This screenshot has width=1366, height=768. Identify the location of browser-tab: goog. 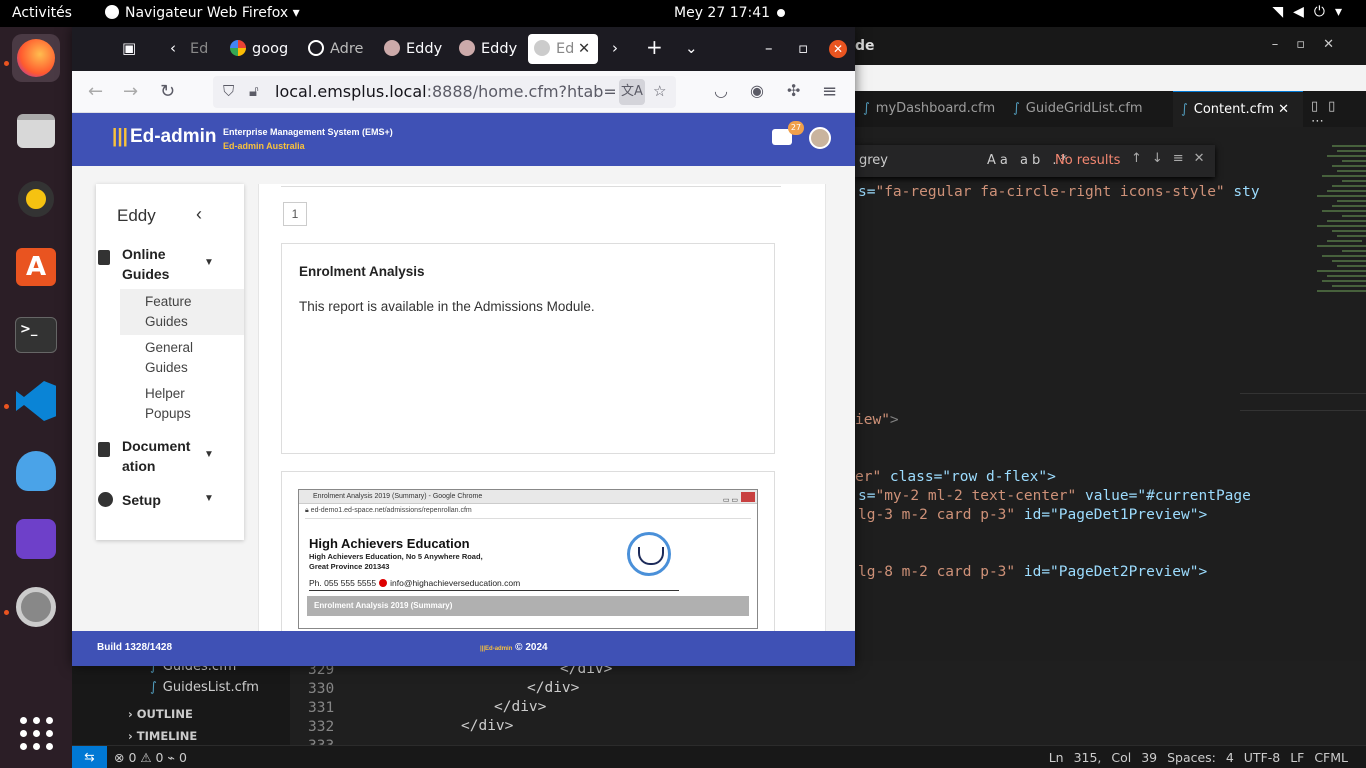
(259, 49).